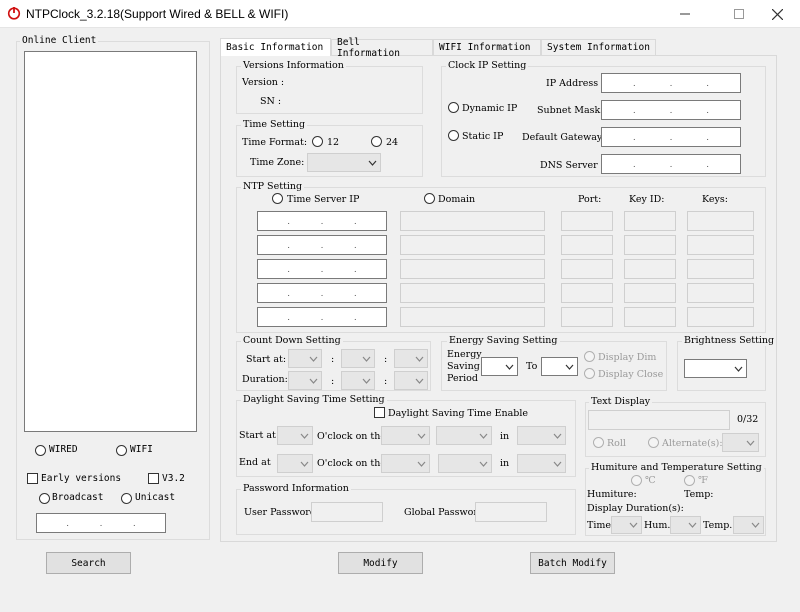  Describe the element at coordinates (153, 478) in the screenshot. I see `v32-checkbox` at that location.